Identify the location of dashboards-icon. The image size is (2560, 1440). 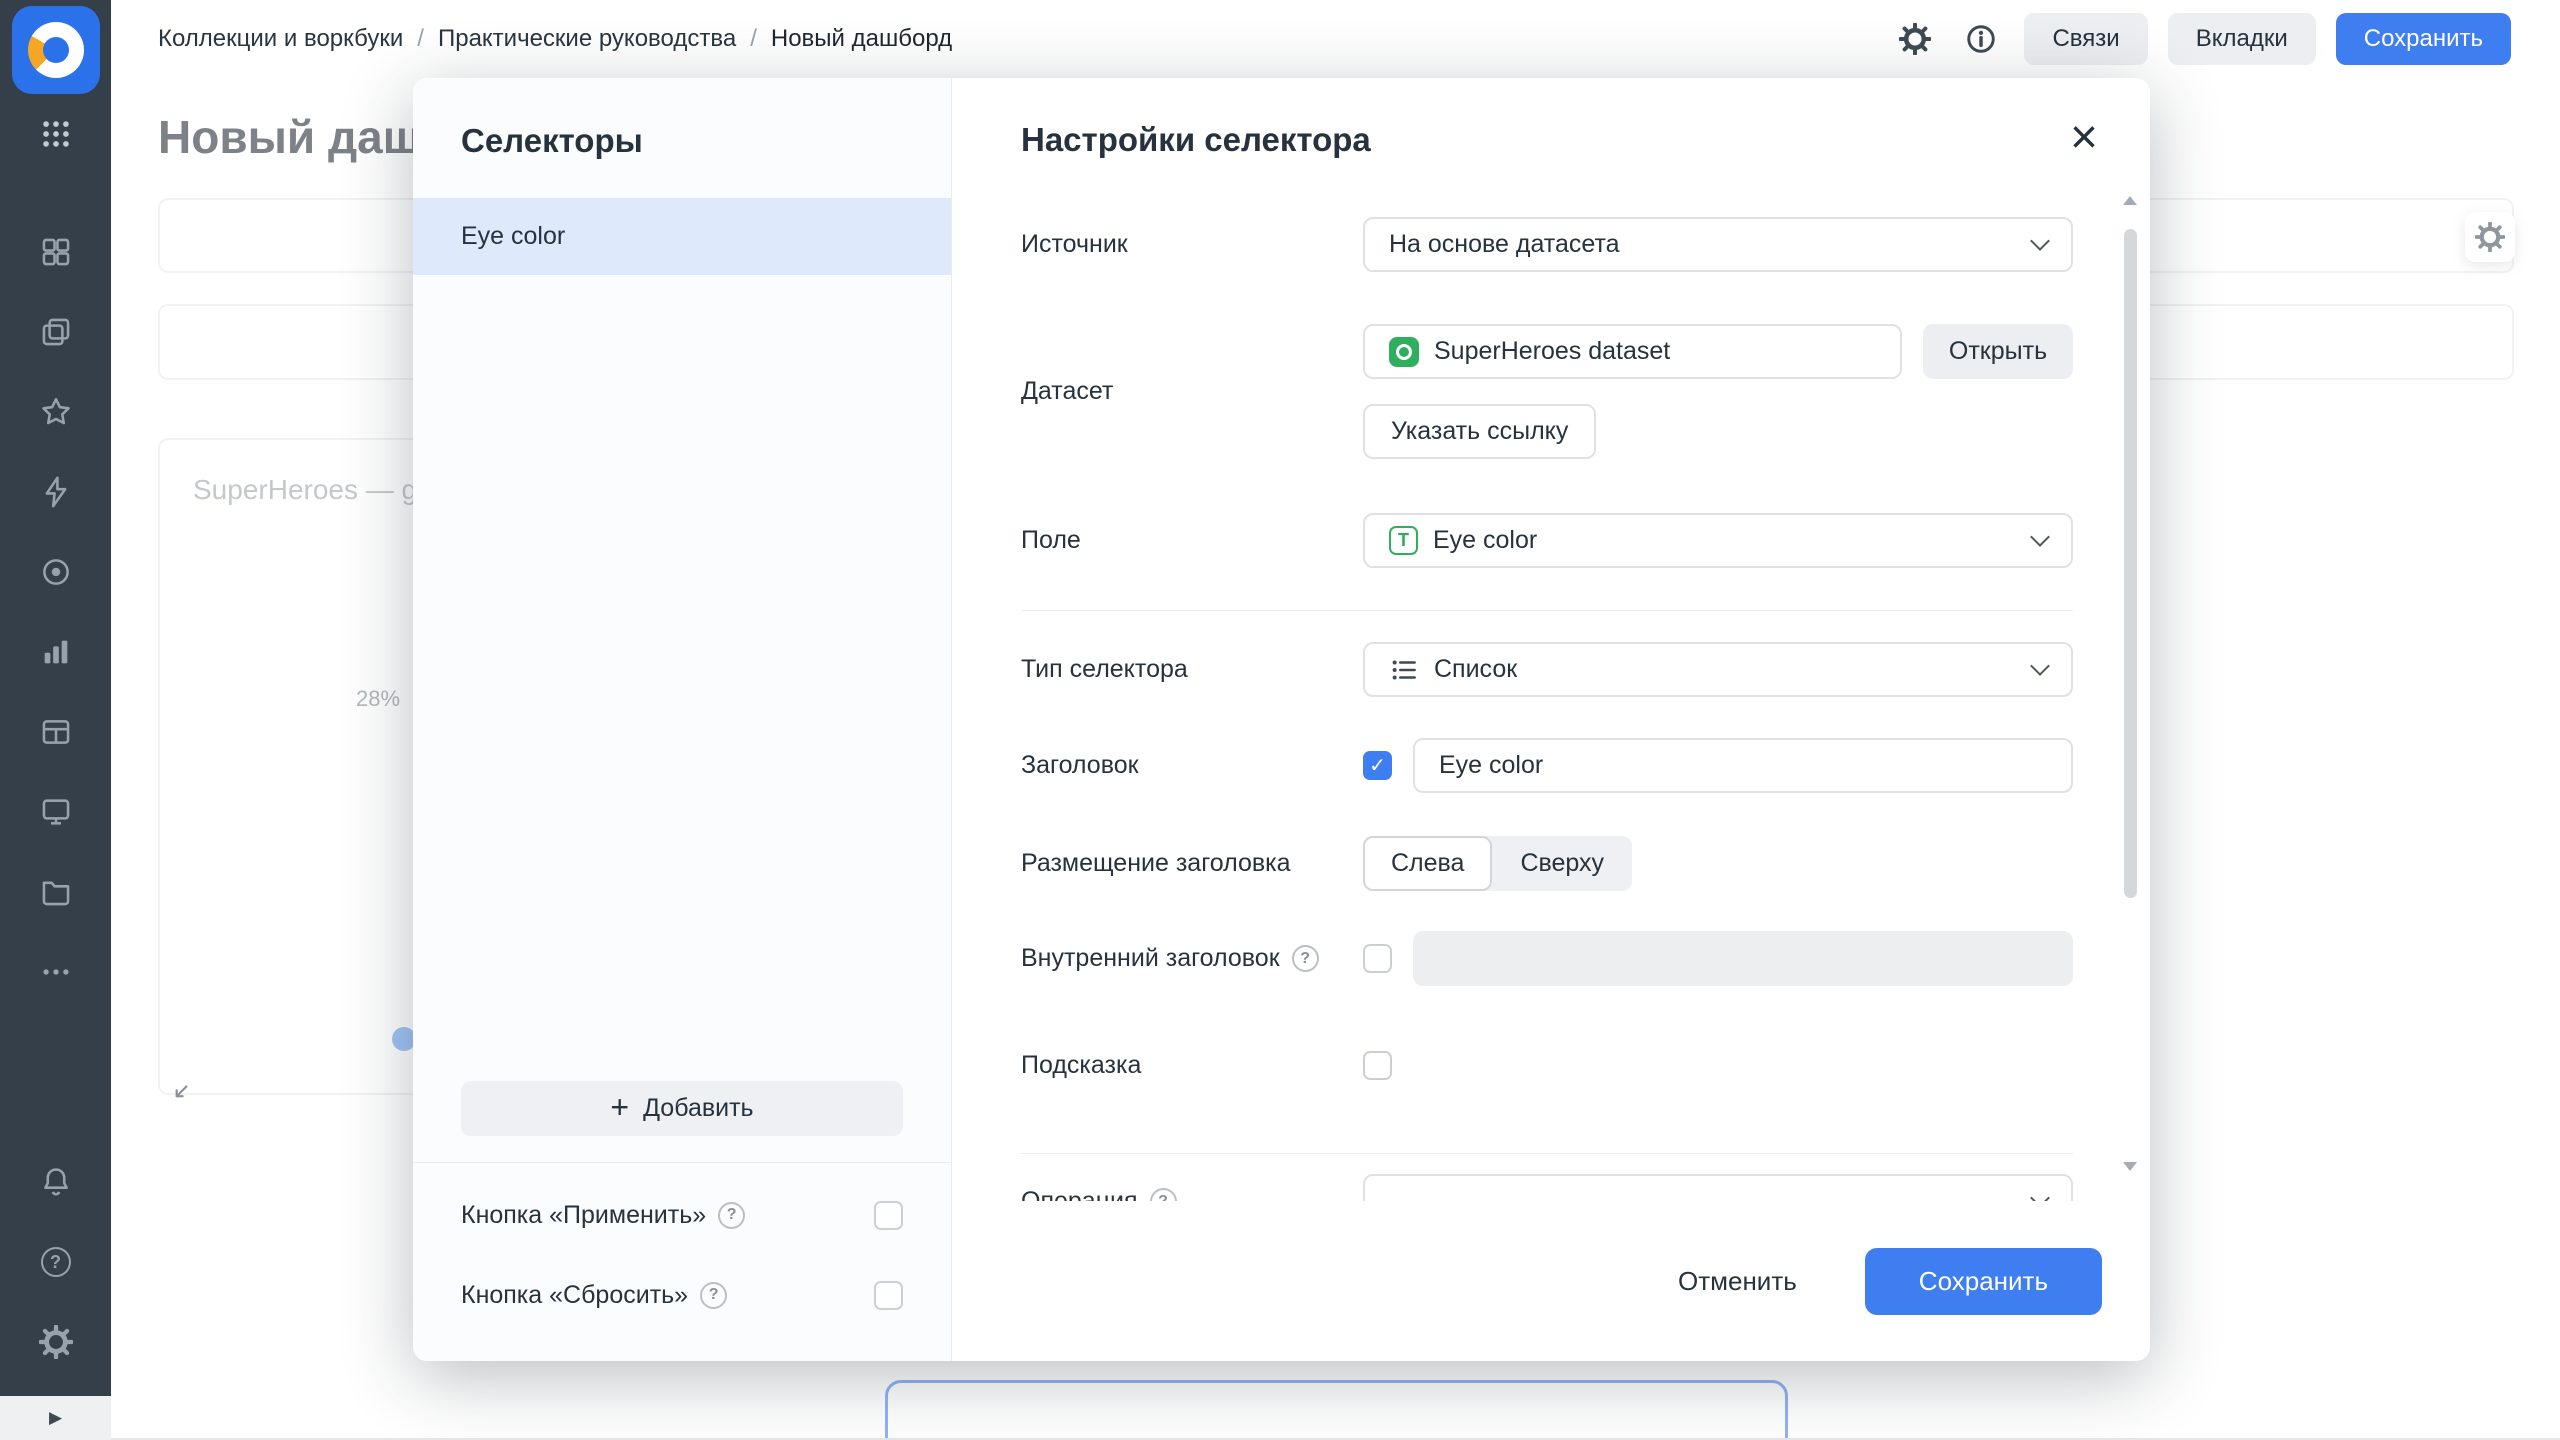
(56, 252).